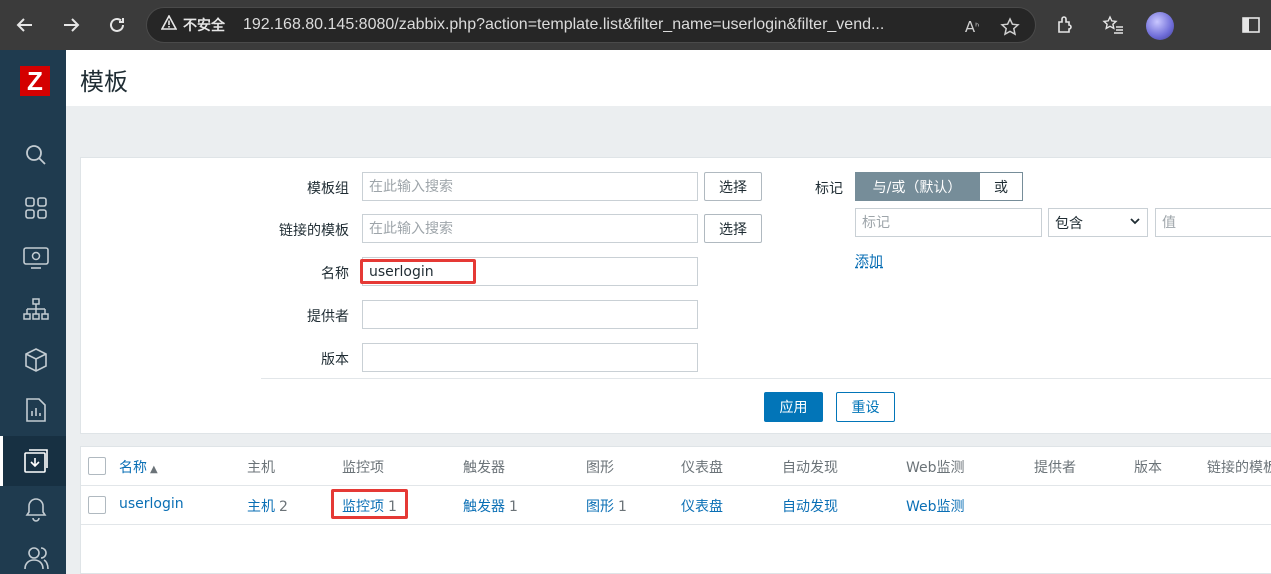 This screenshot has width=1271, height=574. Describe the element at coordinates (606, 506) in the screenshot. I see `graphs-link: 图形 1` at that location.